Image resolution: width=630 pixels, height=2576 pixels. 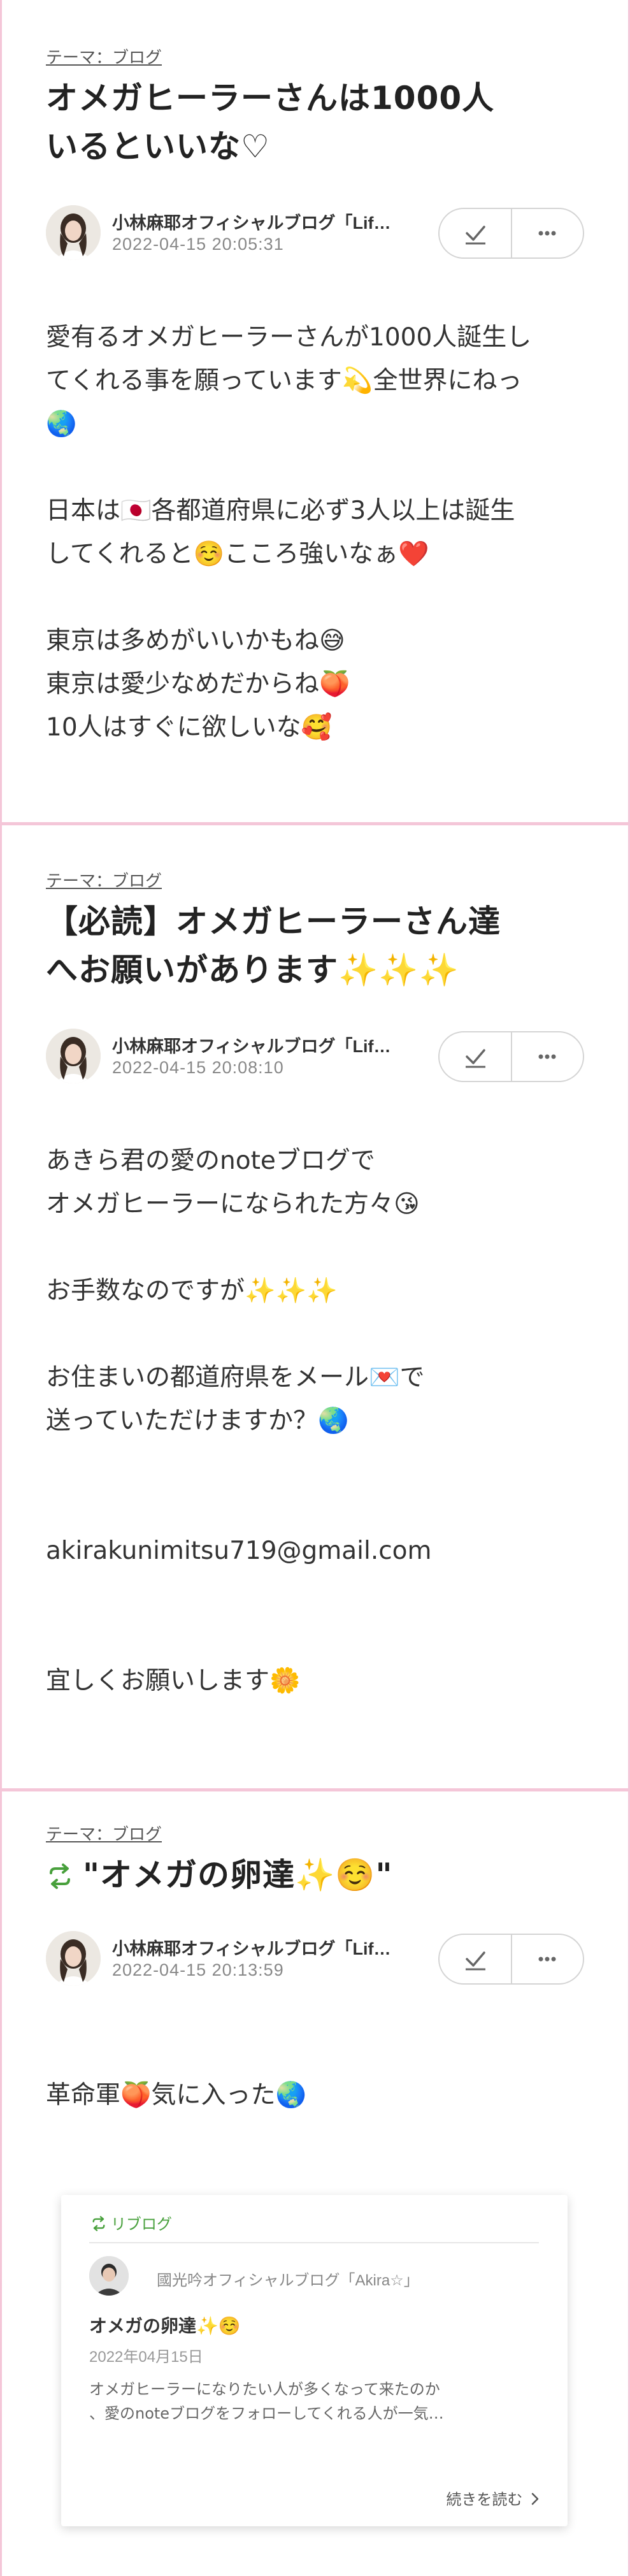 What do you see at coordinates (280, 510) in the screenshot?
I see `body-line: 日本は🇯🇵各都道府県に必ず3人以上は誕生` at bounding box center [280, 510].